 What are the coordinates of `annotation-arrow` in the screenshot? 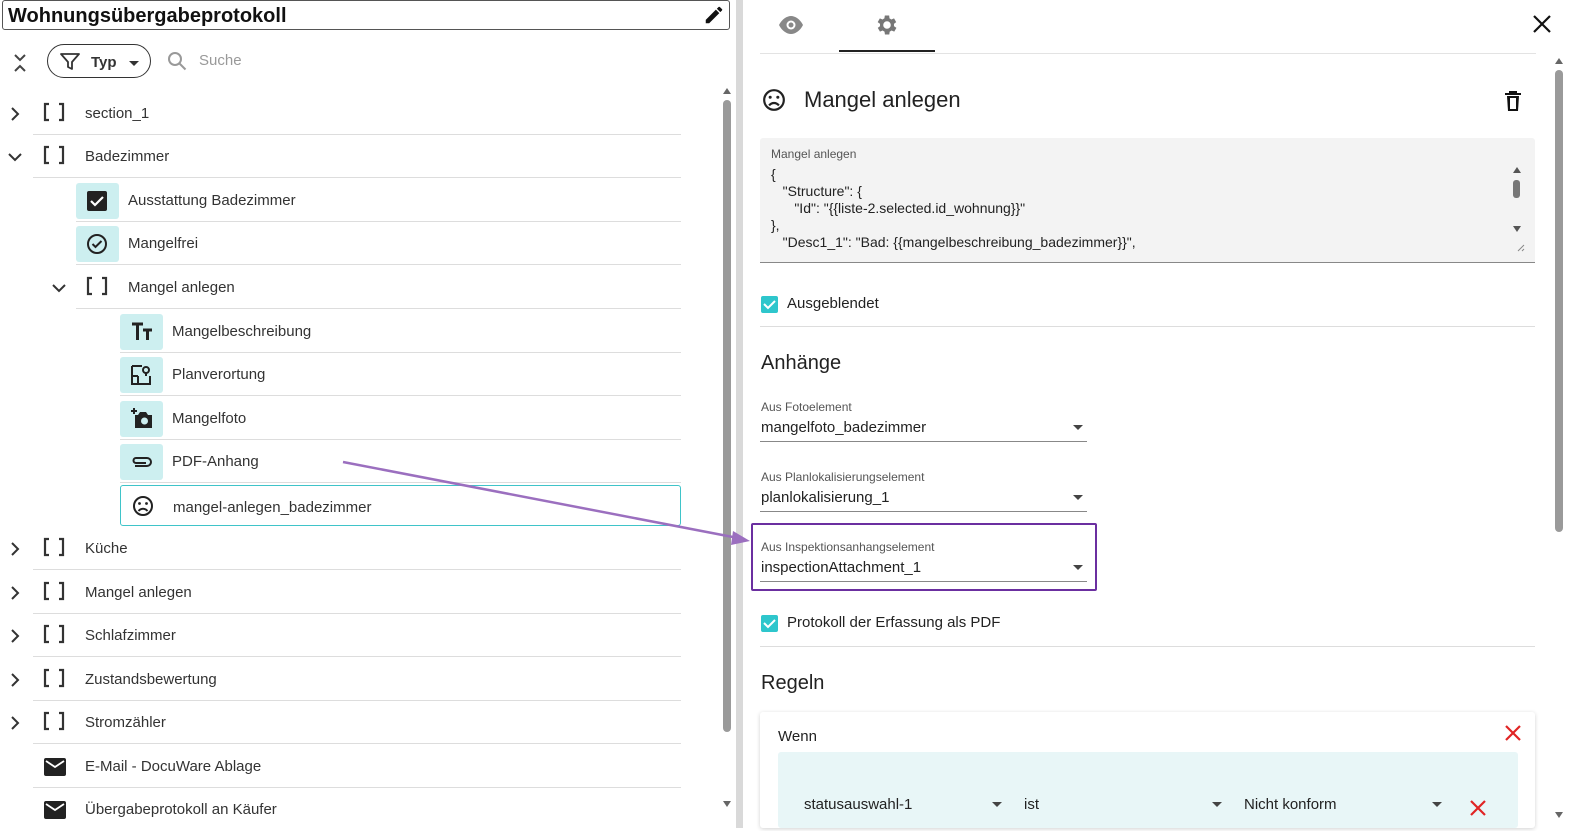 It's located at (546, 502).